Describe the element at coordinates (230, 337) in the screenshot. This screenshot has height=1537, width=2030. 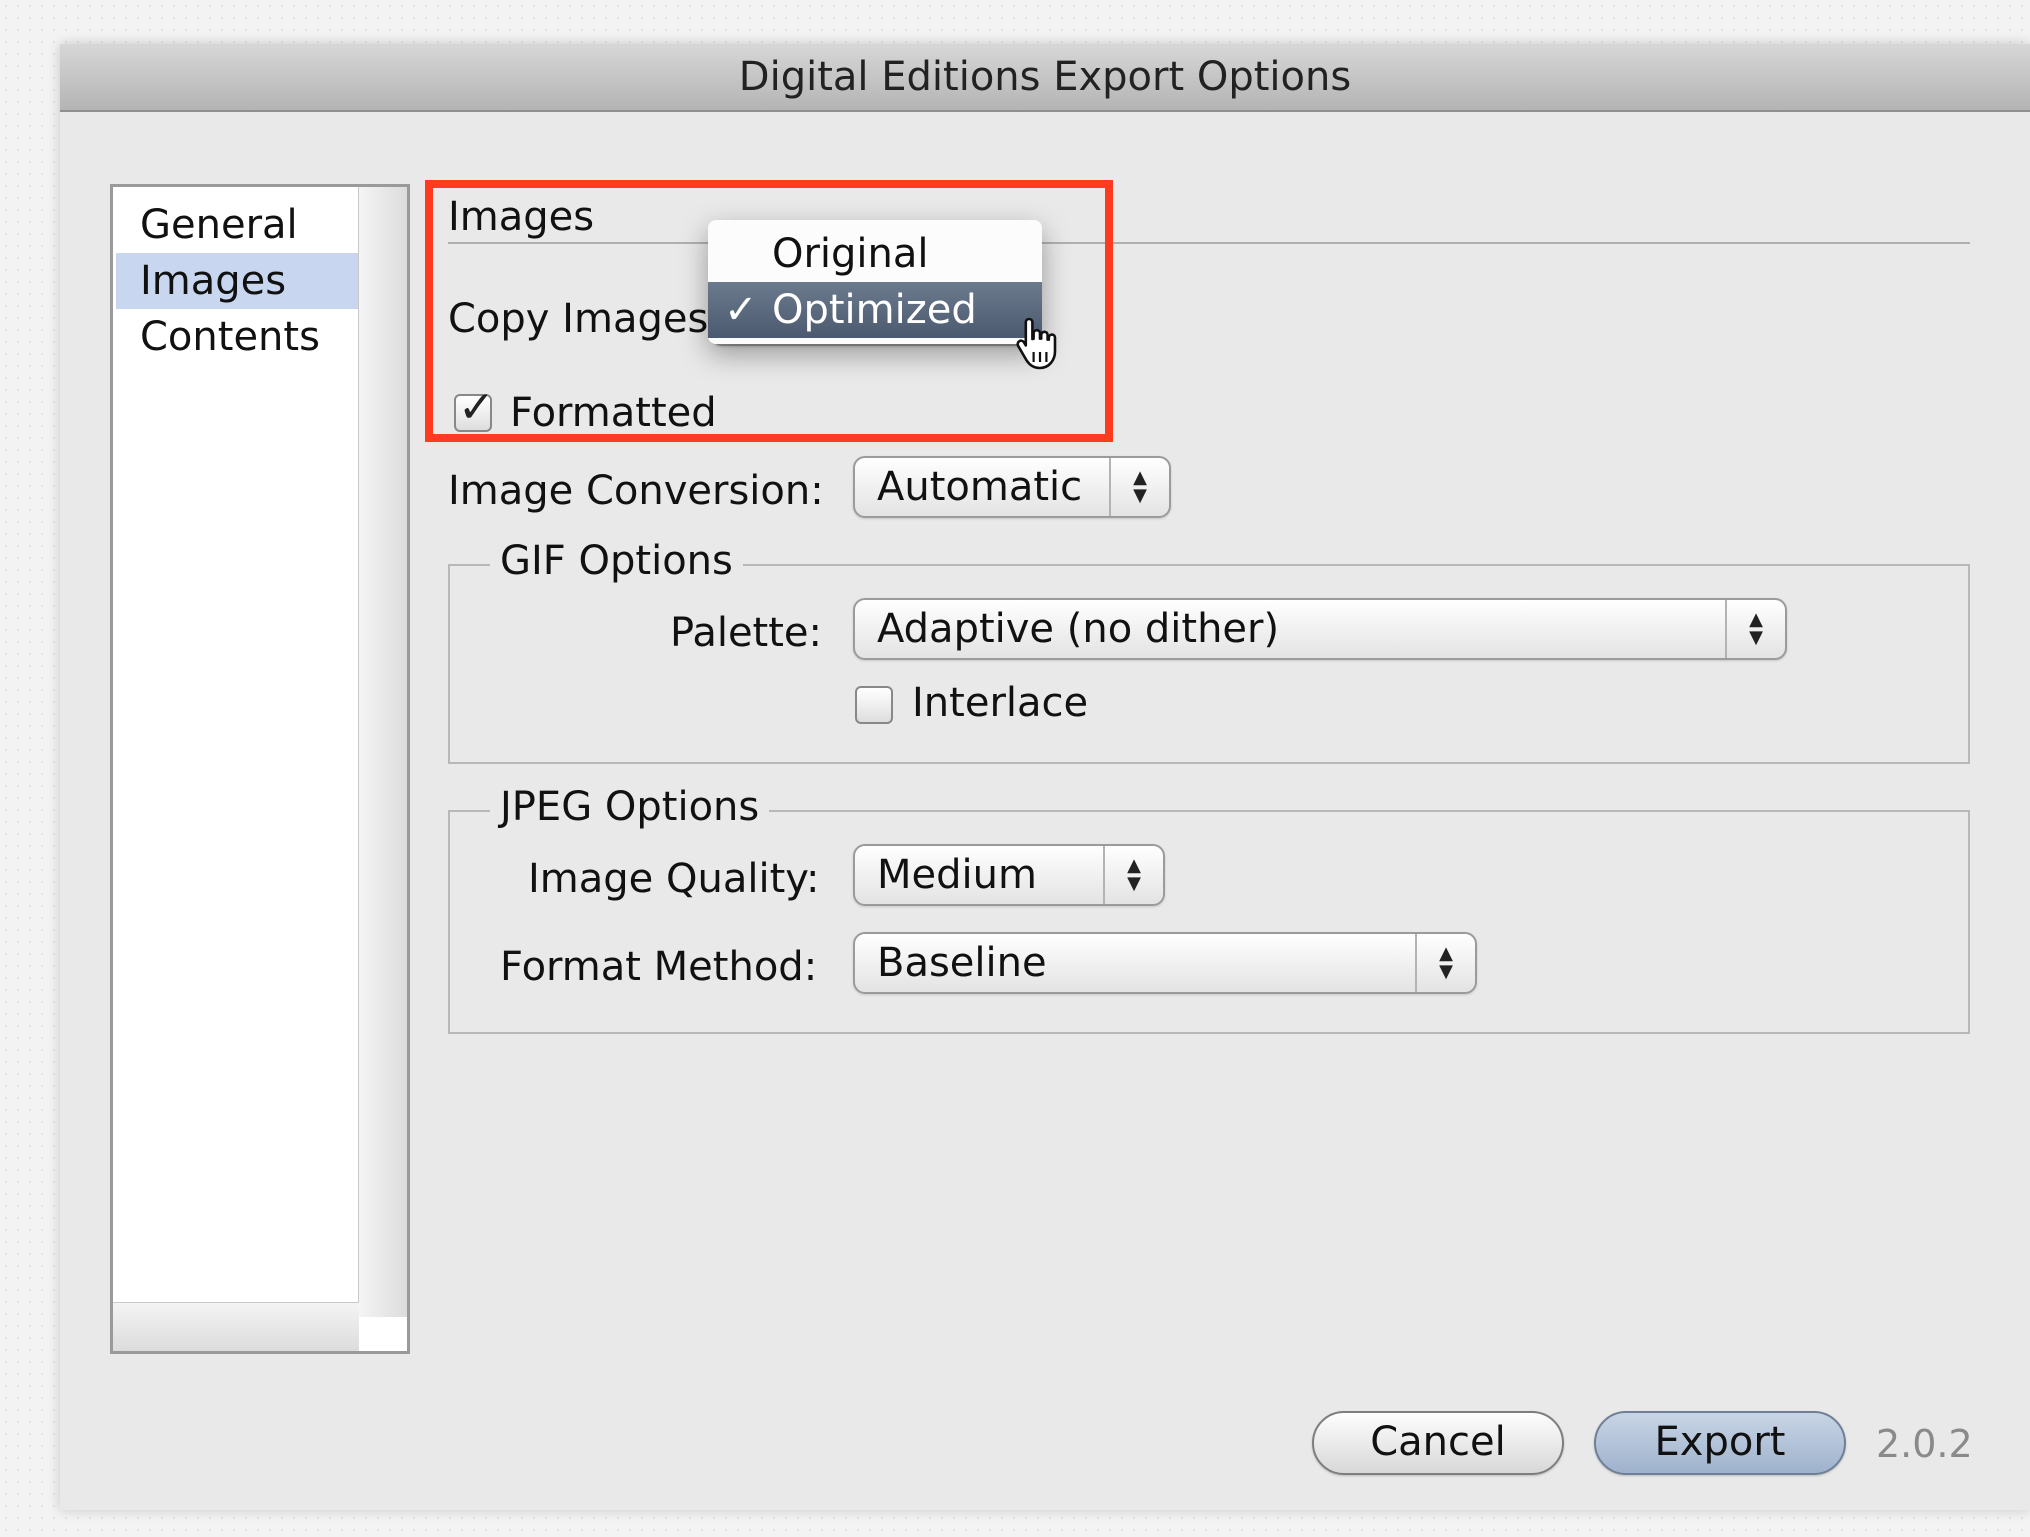
I see `sidebar-item-label: Contents` at that location.